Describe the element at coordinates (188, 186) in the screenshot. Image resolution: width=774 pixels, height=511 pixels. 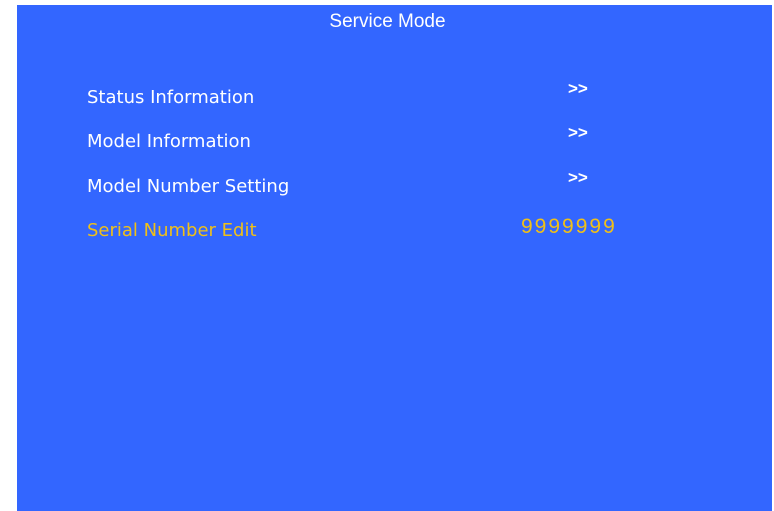
I see `menu-item-label: Model Number Setting` at that location.